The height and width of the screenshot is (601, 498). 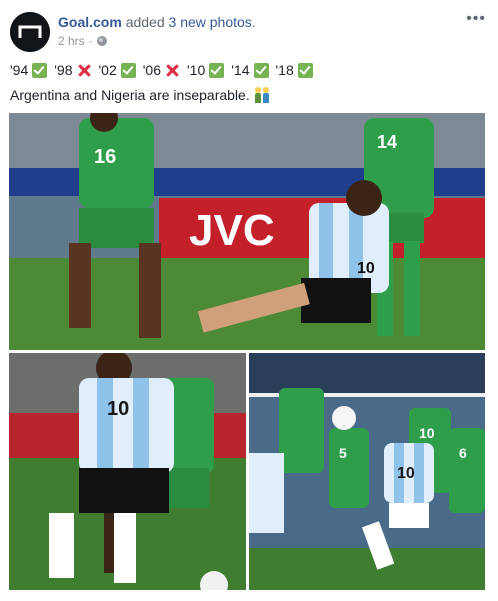 What do you see at coordinates (262, 95) in the screenshot?
I see `two-people-icon` at bounding box center [262, 95].